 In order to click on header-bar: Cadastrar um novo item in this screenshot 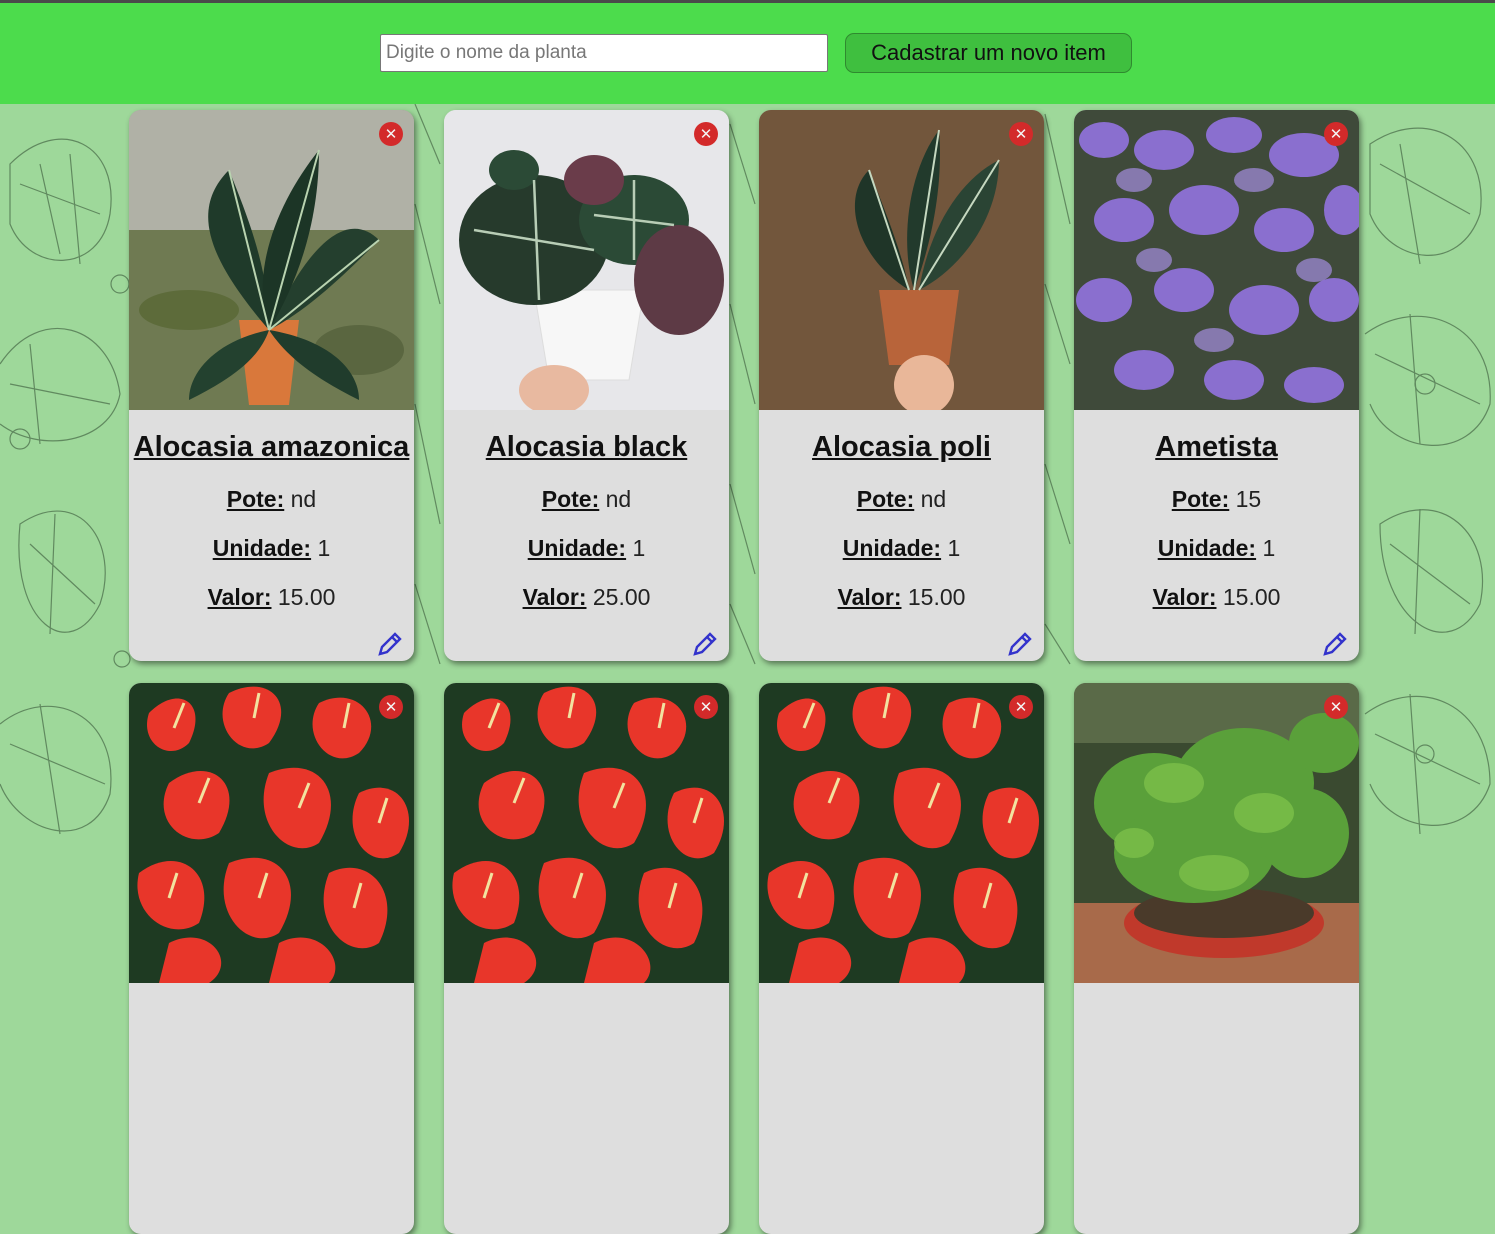, I will do `click(747, 53)`.